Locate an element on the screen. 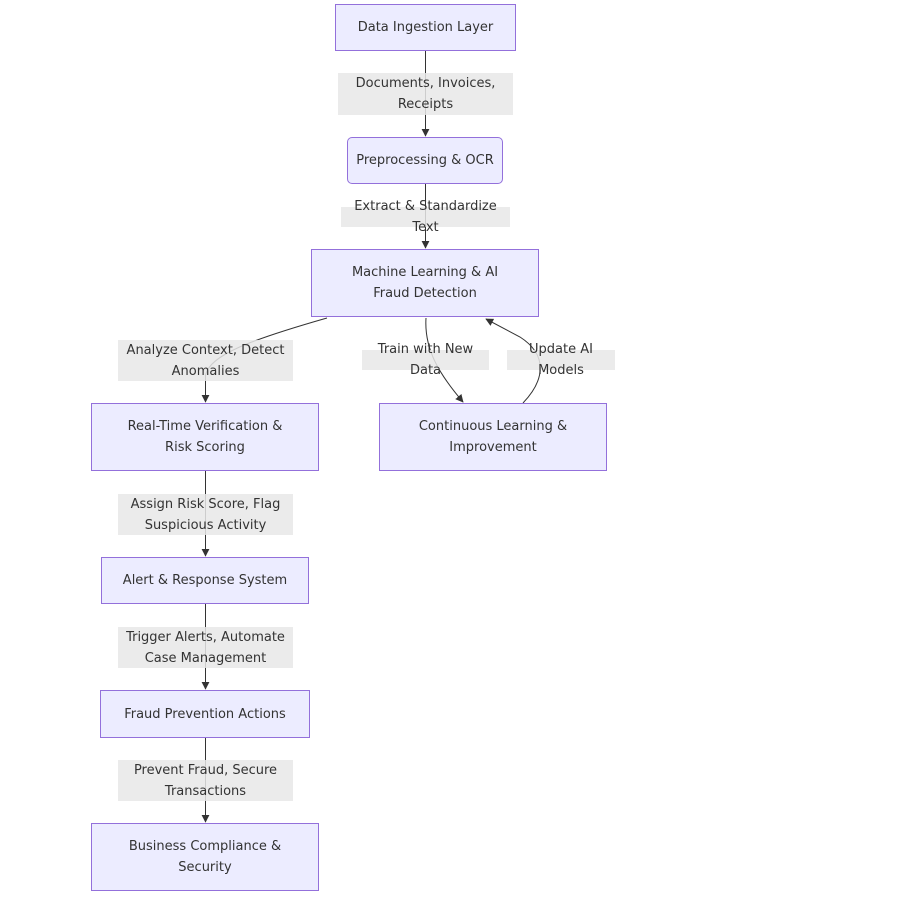 The height and width of the screenshot is (902, 910). edge-label-ingestion-to-preprocessing: Documents, Invoices, Receipts is located at coordinates (425, 94).